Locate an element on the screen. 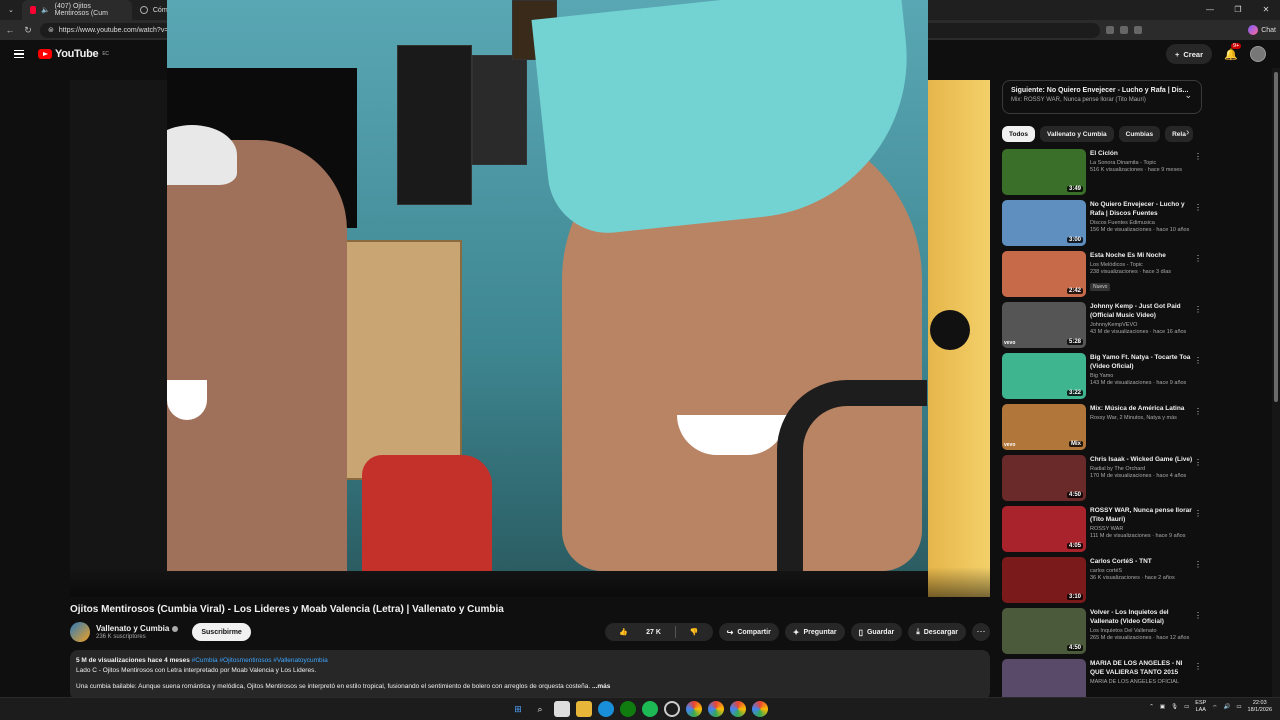 This screenshot has height=720, width=1280. tab-youtube: 🔈 (407) Ojitos Mentirosos (Cum is located at coordinates (76, 10).